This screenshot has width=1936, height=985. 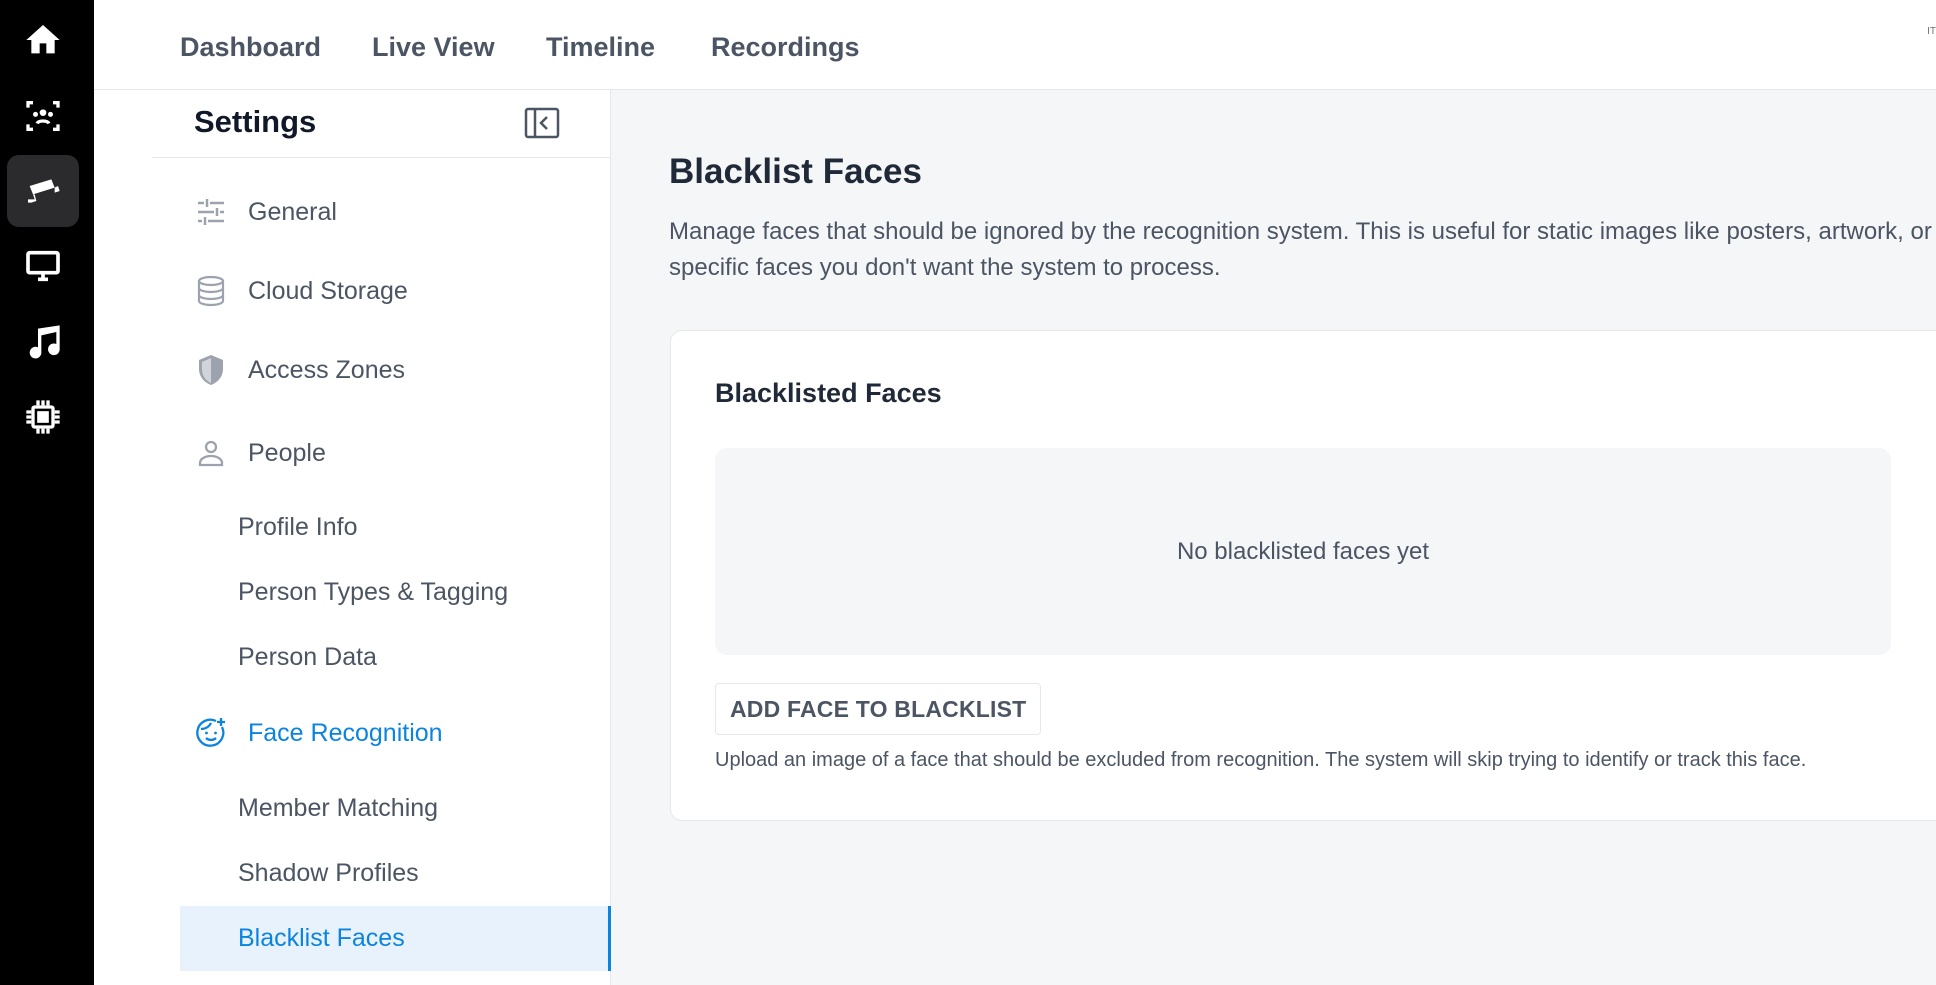 What do you see at coordinates (428, 592) in the screenshot?
I see `sidebar-subitem-person-types: Person Types & Tagging` at bounding box center [428, 592].